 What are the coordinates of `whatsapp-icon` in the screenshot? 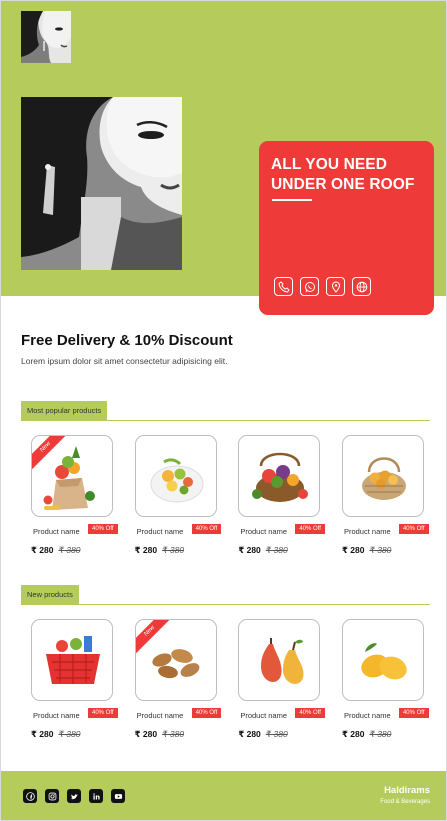 It's located at (309, 286).